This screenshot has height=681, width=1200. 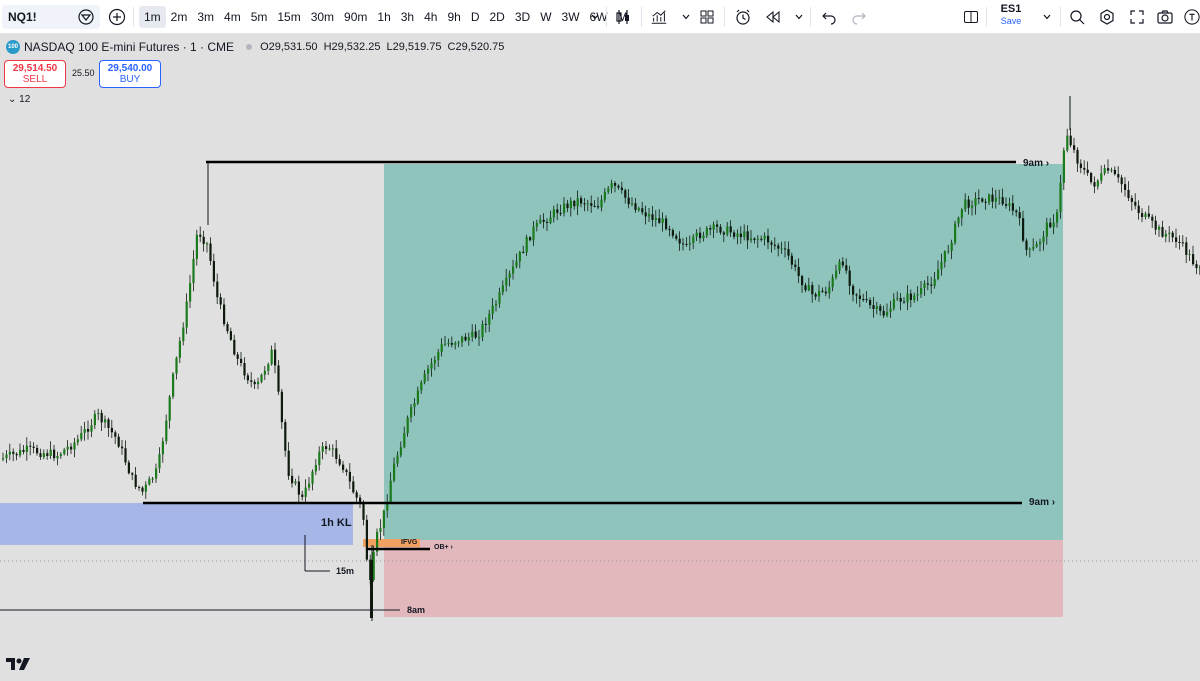 What do you see at coordinates (409, 542) in the screenshot?
I see `ifvg-label: IFVG` at bounding box center [409, 542].